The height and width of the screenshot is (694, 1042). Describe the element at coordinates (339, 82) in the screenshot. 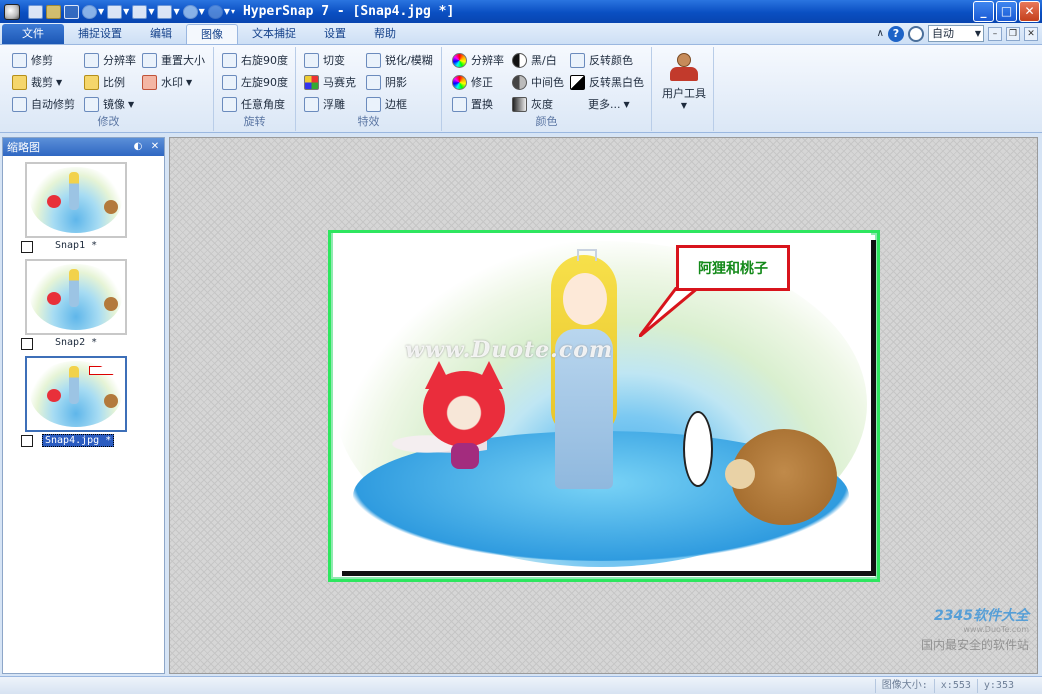

I see `mosaic-label: 马赛克` at that location.